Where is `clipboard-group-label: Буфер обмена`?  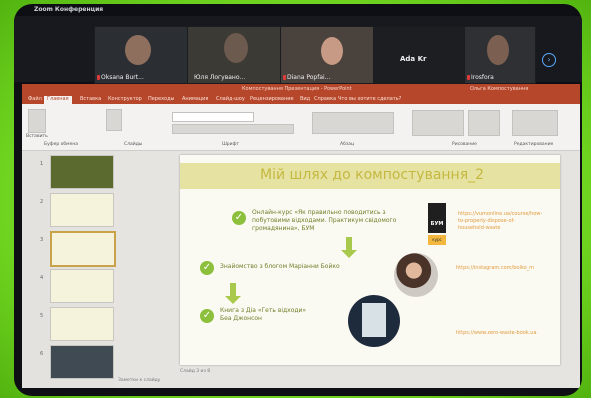 clipboard-group-label: Буфер обмена is located at coordinates (61, 144).